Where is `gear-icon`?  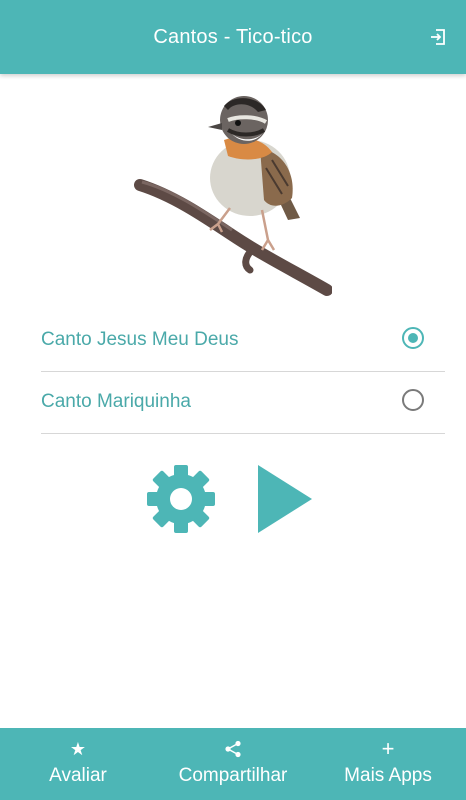 gear-icon is located at coordinates (181, 499).